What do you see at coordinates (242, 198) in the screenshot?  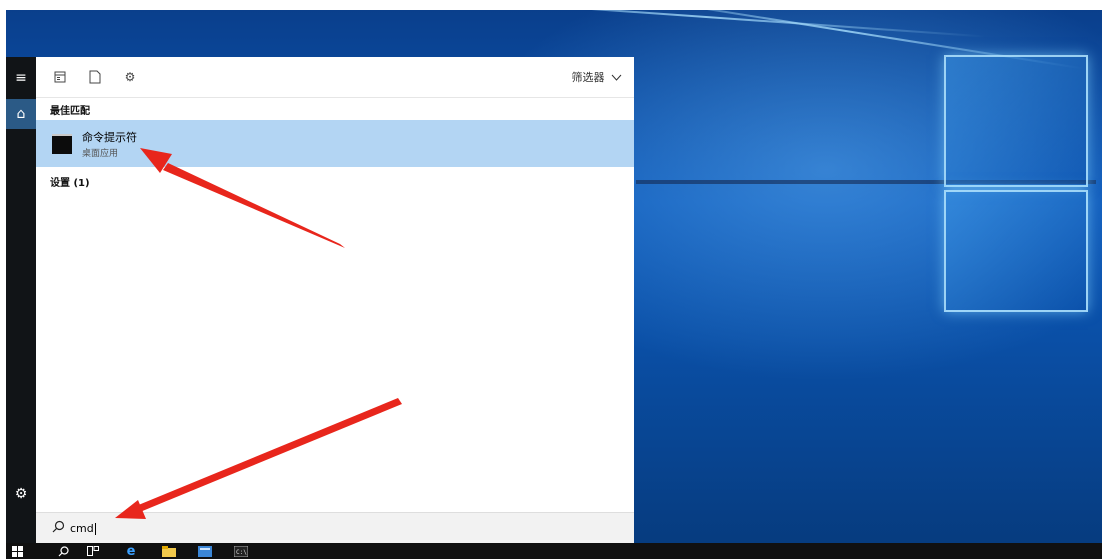 I see `arrow-to-cmd-result` at bounding box center [242, 198].